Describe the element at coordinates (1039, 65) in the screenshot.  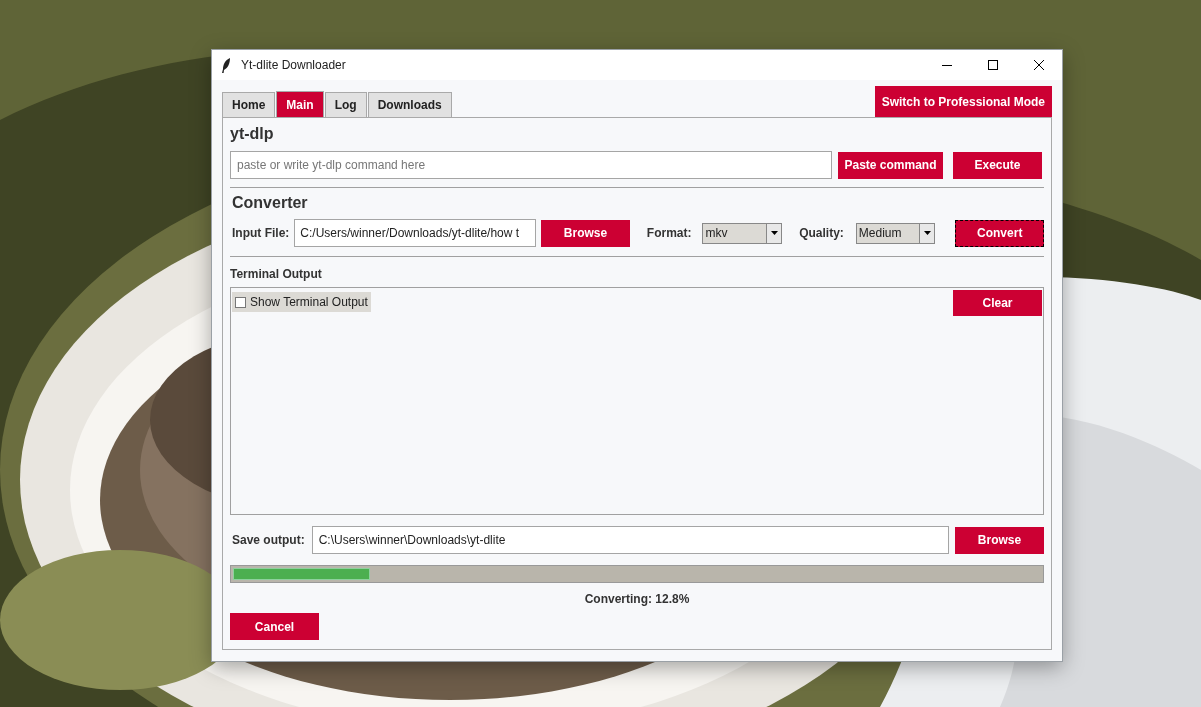
I see `close-icon` at that location.